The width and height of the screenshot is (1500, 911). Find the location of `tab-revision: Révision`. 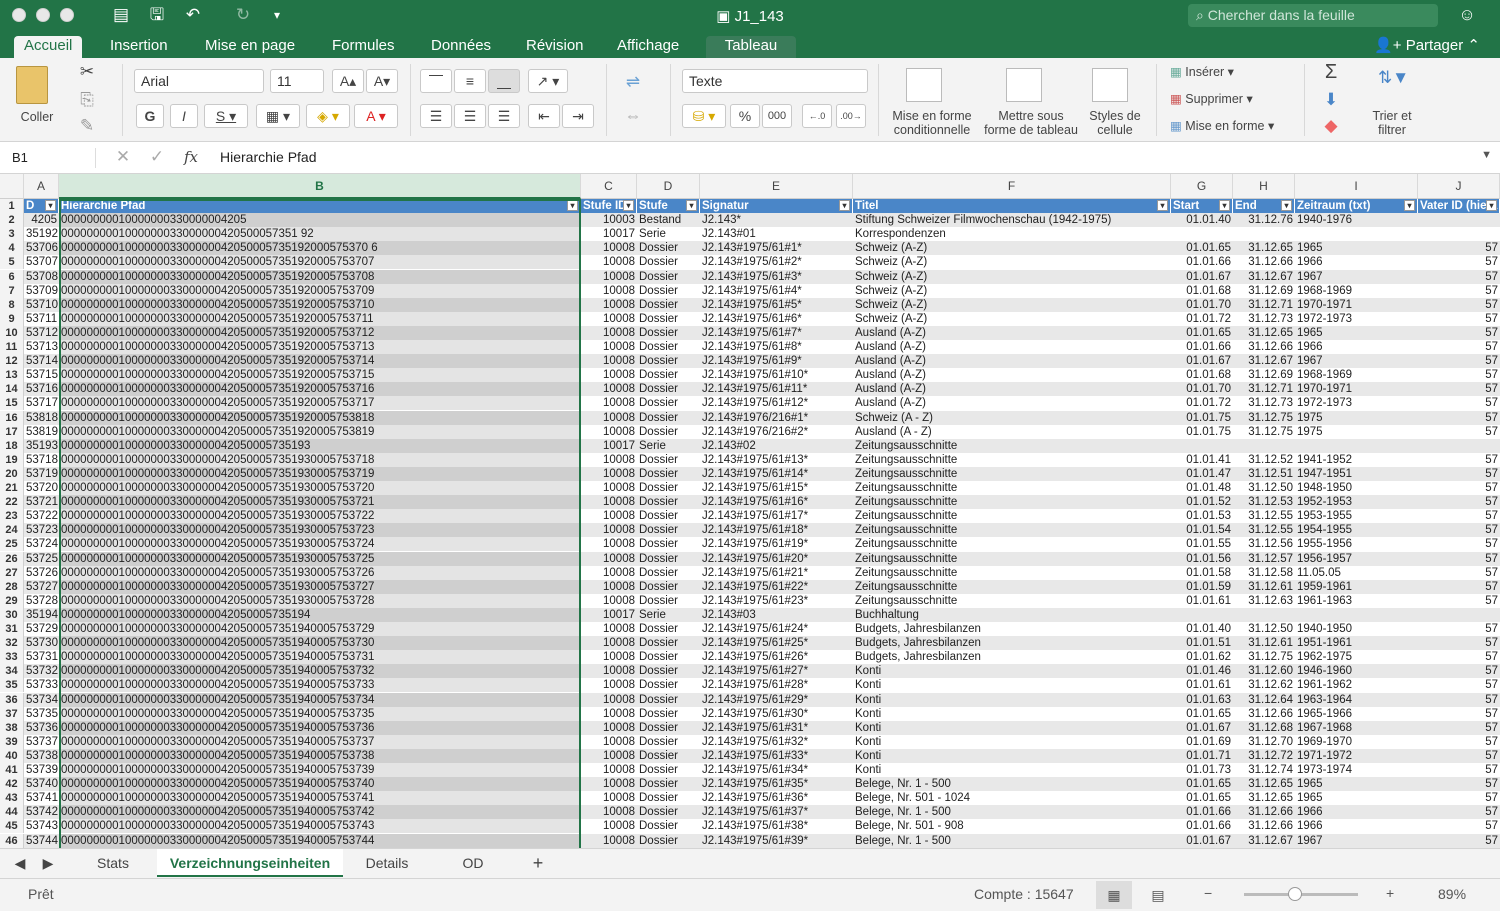

tab-revision: Révision is located at coordinates (555, 47).